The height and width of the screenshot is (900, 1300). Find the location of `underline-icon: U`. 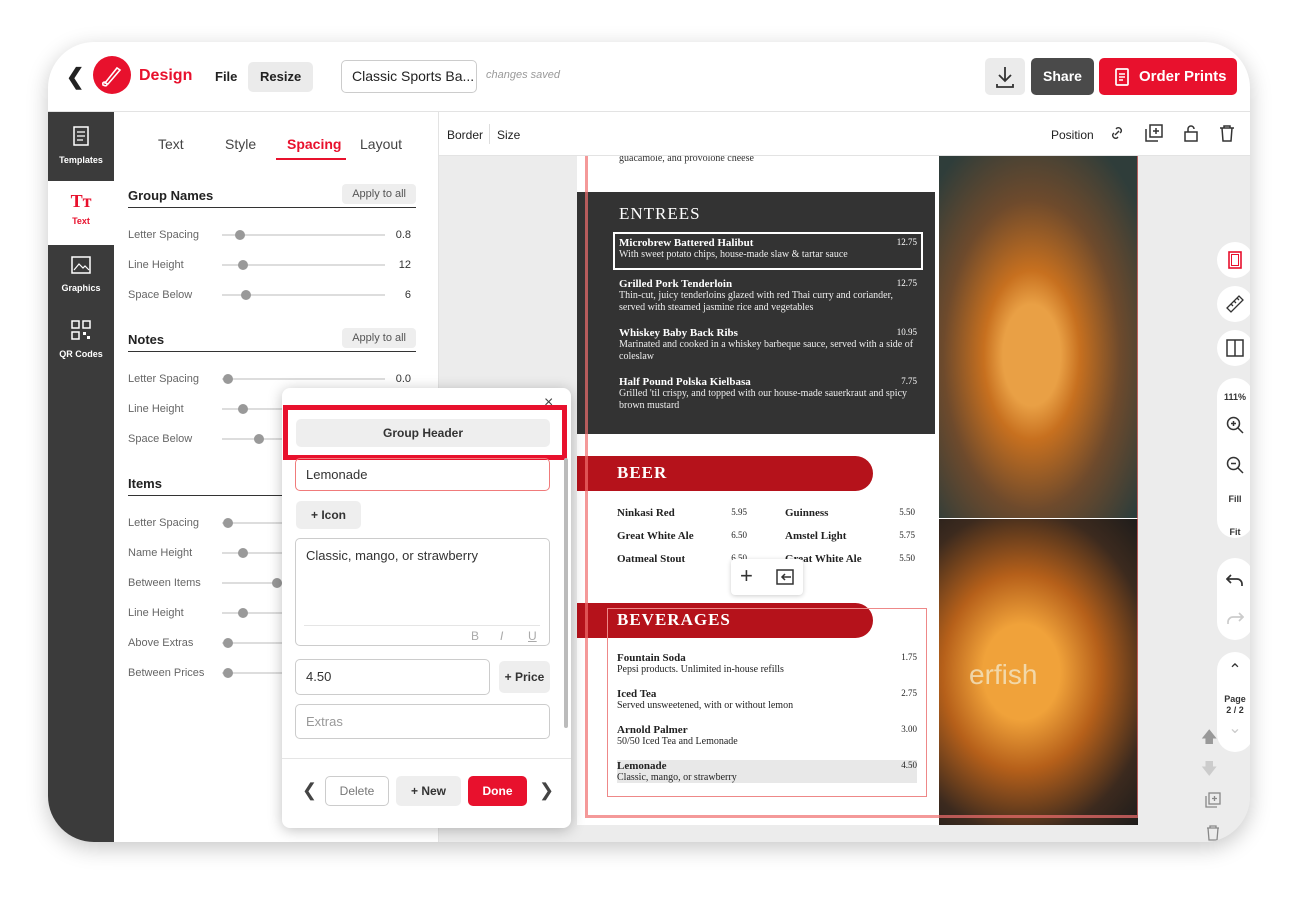

underline-icon: U is located at coordinates (532, 636).